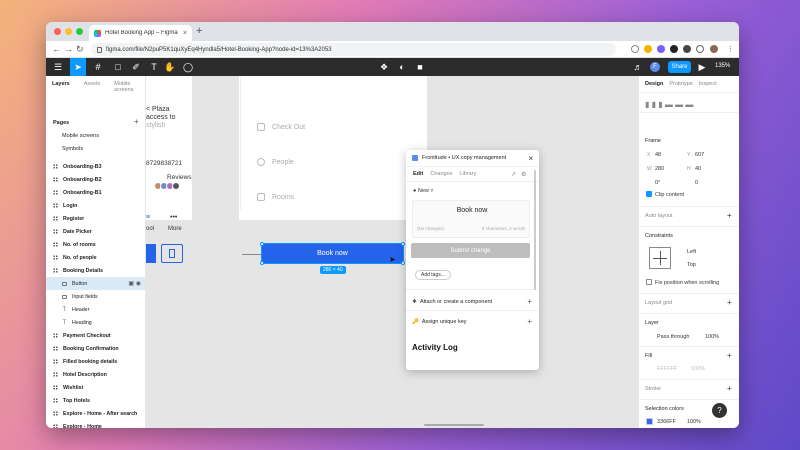 The image size is (800, 450). I want to click on page-switcher: Mobile screens, so click(129, 87).